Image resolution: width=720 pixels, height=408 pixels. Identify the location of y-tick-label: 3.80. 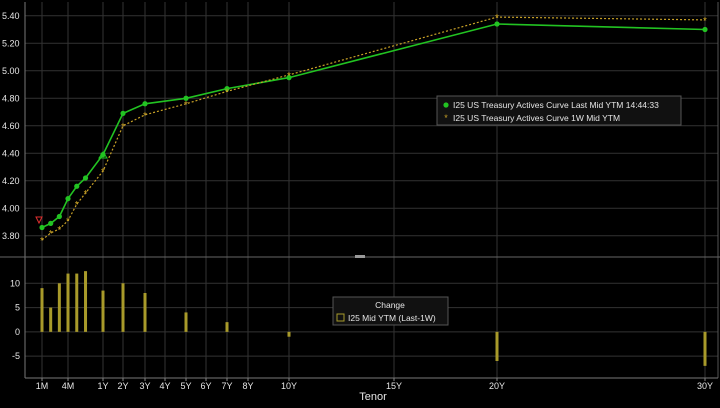
(11, 236).